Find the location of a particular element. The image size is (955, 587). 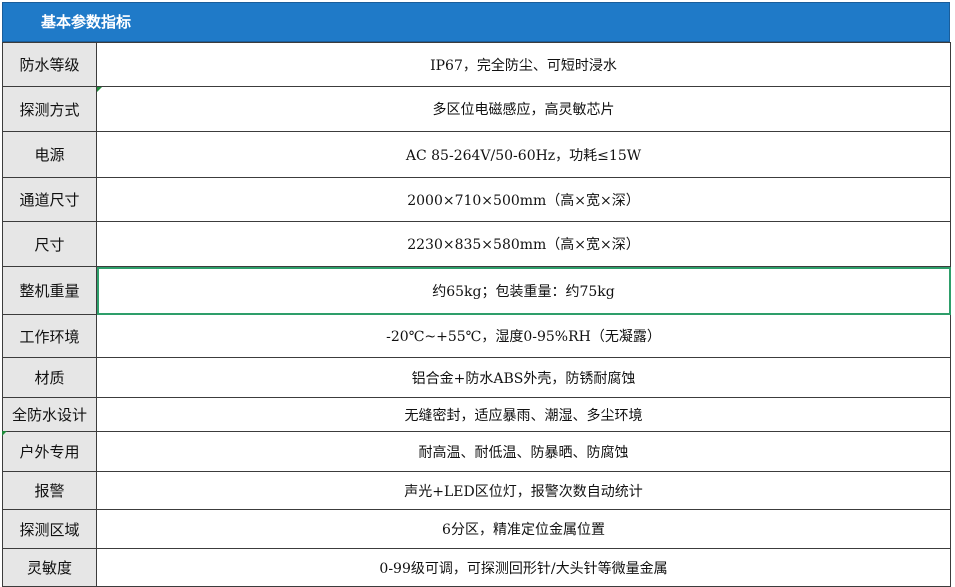

table-row: 探测方式 多区位电磁感应，高灵敏芯片 is located at coordinates (476, 109).